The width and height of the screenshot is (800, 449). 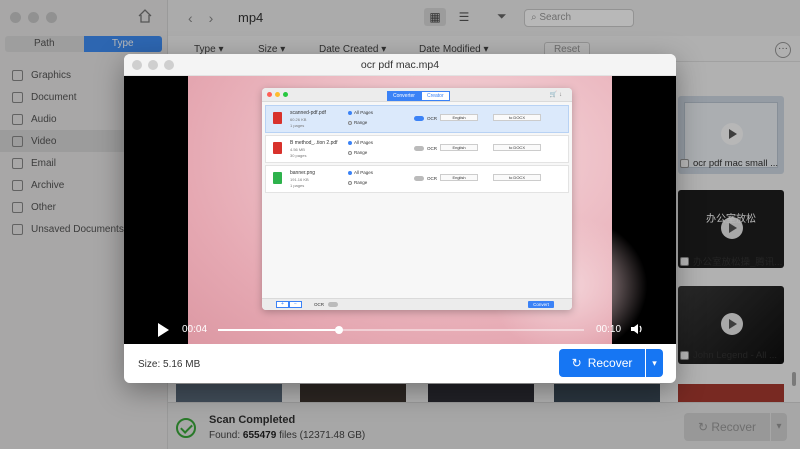 What do you see at coordinates (295, 304) in the screenshot?
I see `remove-file-icon: −` at bounding box center [295, 304].